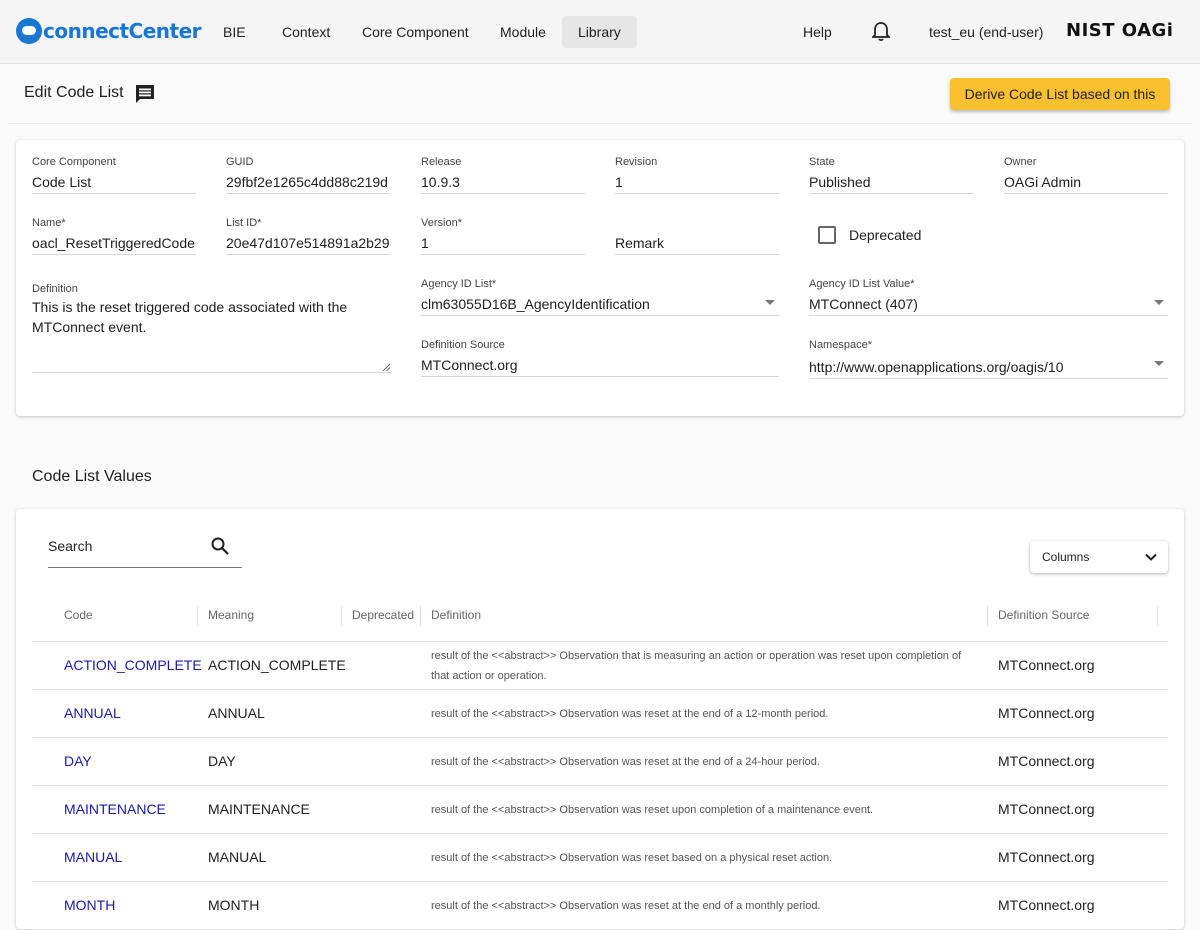 The width and height of the screenshot is (1200, 930). What do you see at coordinates (234, 32) in the screenshot?
I see `nav-bie: BIE` at bounding box center [234, 32].